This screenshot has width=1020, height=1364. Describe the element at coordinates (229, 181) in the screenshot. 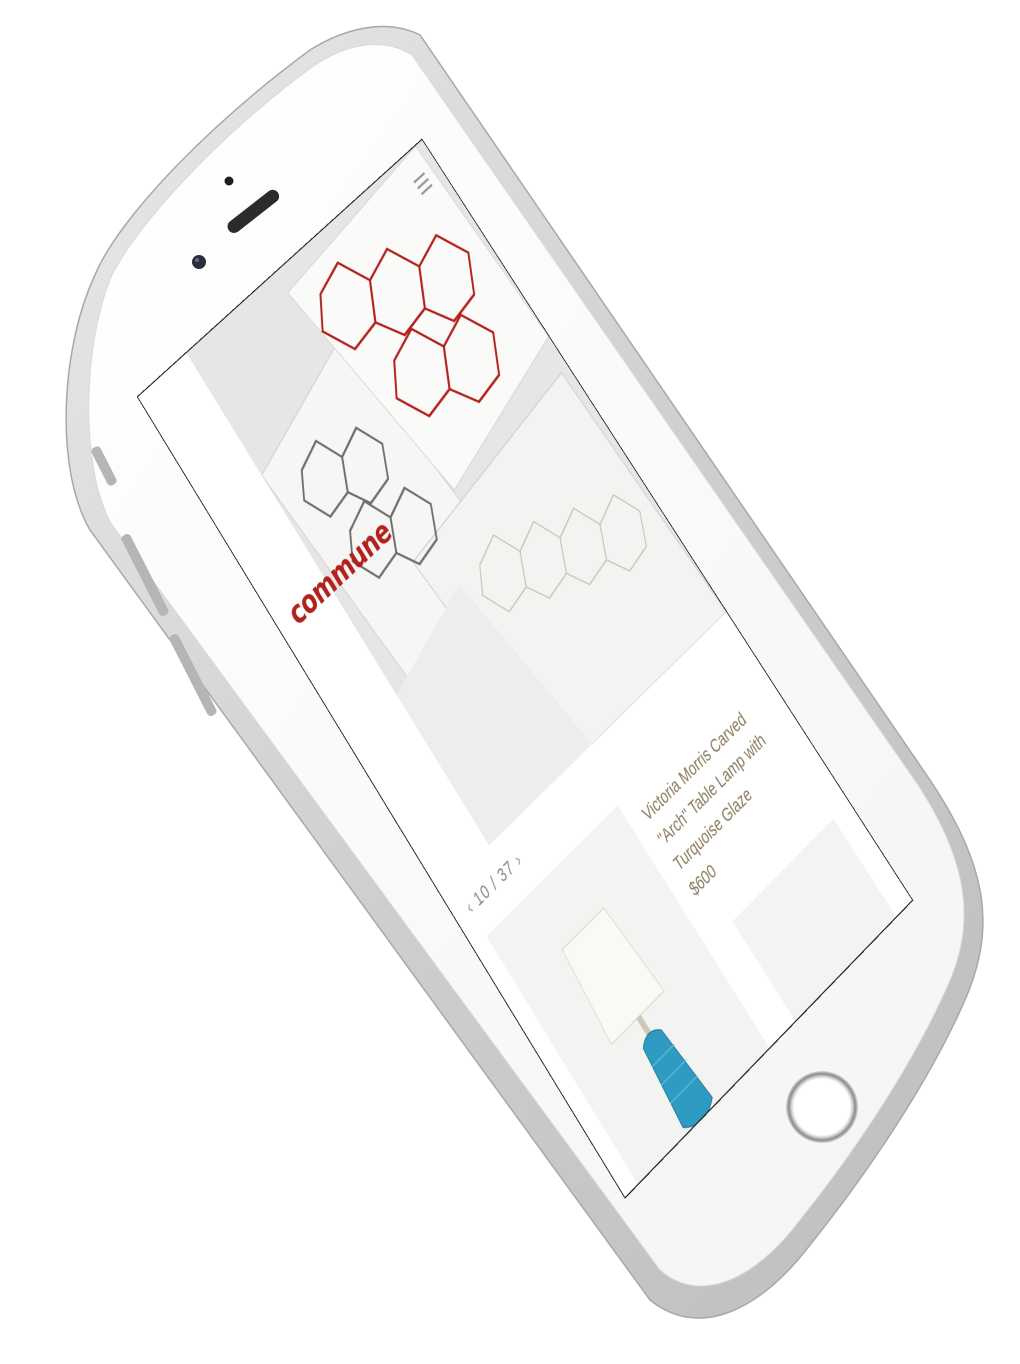

I see `proximity-sensor` at that location.